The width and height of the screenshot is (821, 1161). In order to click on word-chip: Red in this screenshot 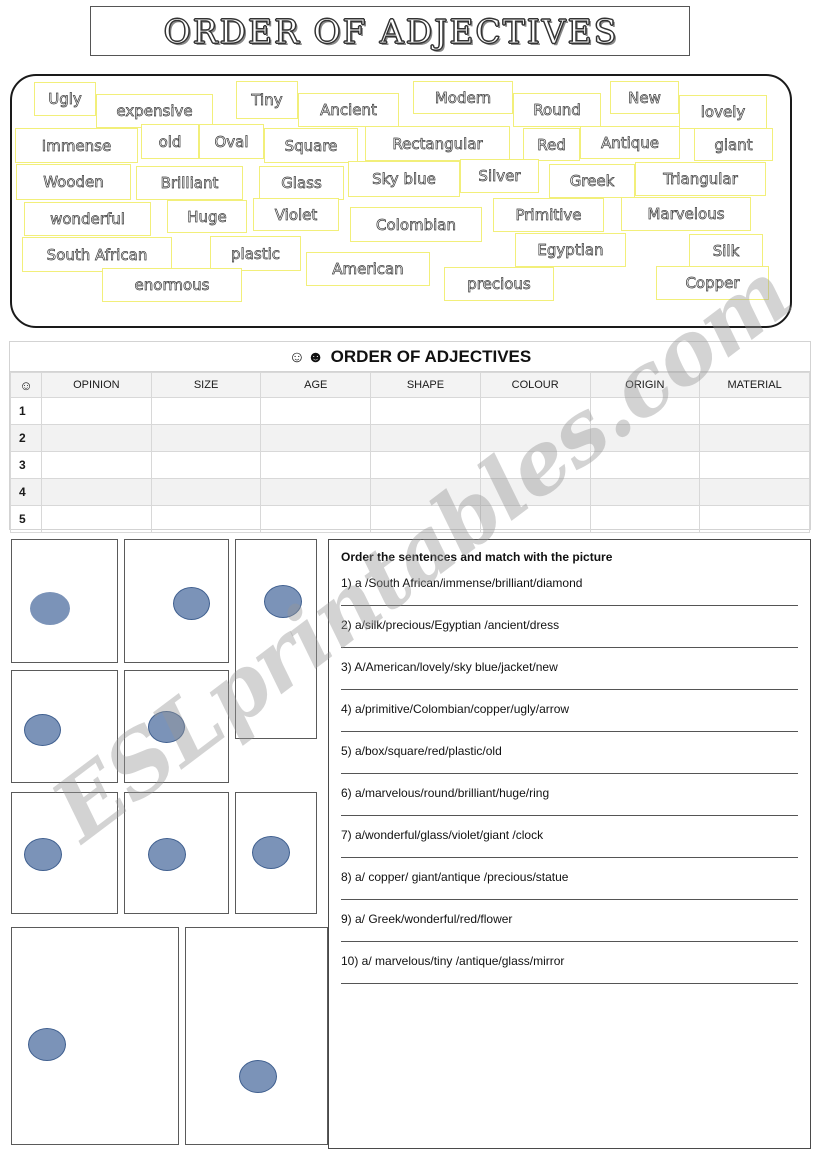, I will do `click(551, 144)`.